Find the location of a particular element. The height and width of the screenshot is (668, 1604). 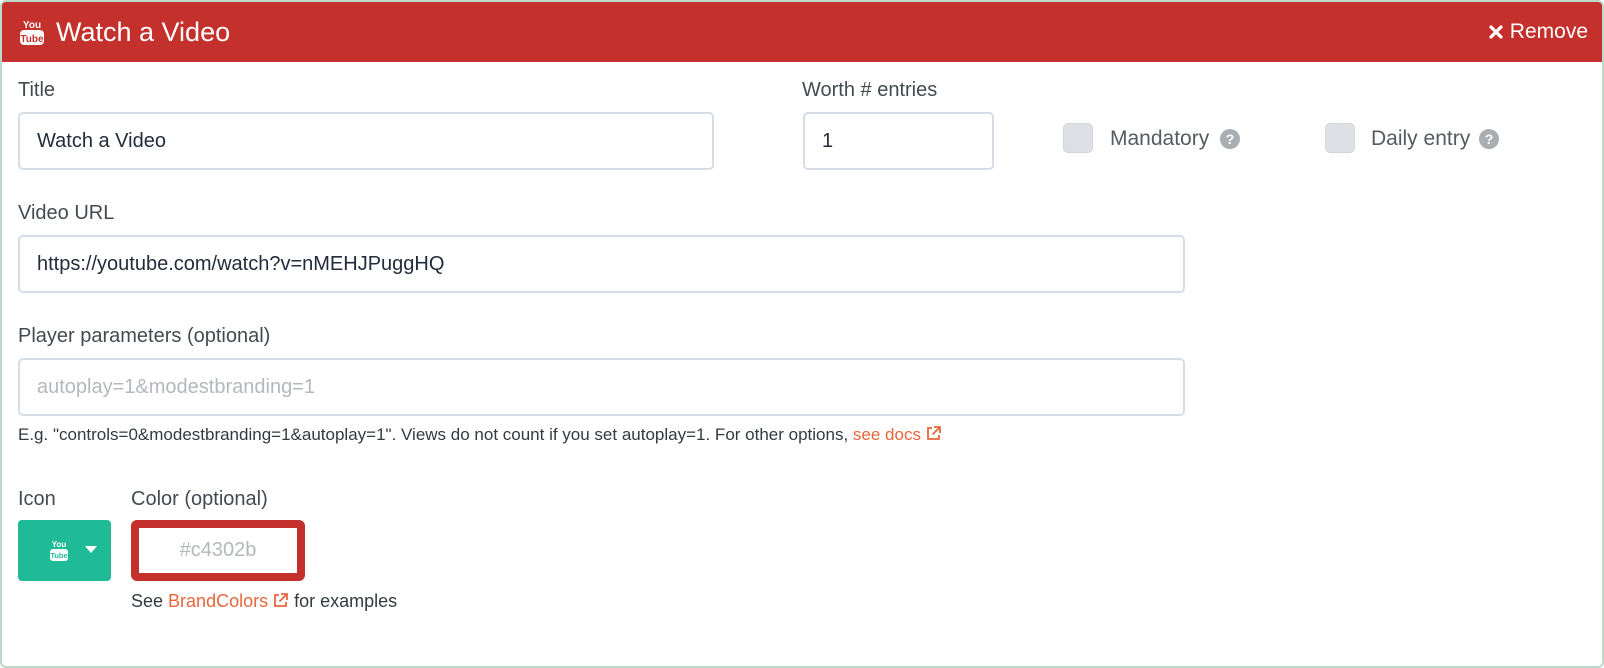

title-input is located at coordinates (366, 141).